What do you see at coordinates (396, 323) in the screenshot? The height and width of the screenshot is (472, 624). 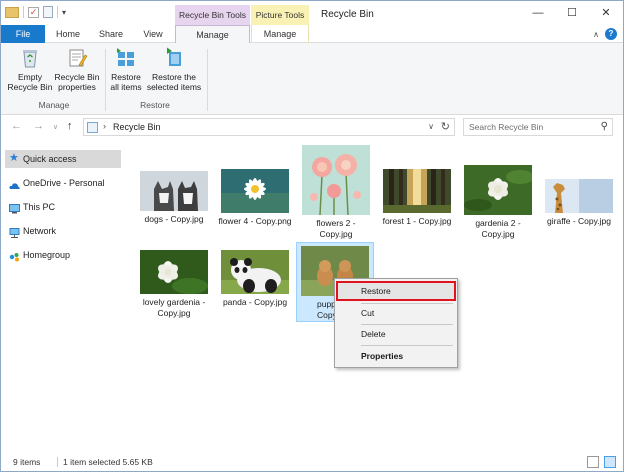 I see `context-menu: Restore Cut Delete Properties` at bounding box center [396, 323].